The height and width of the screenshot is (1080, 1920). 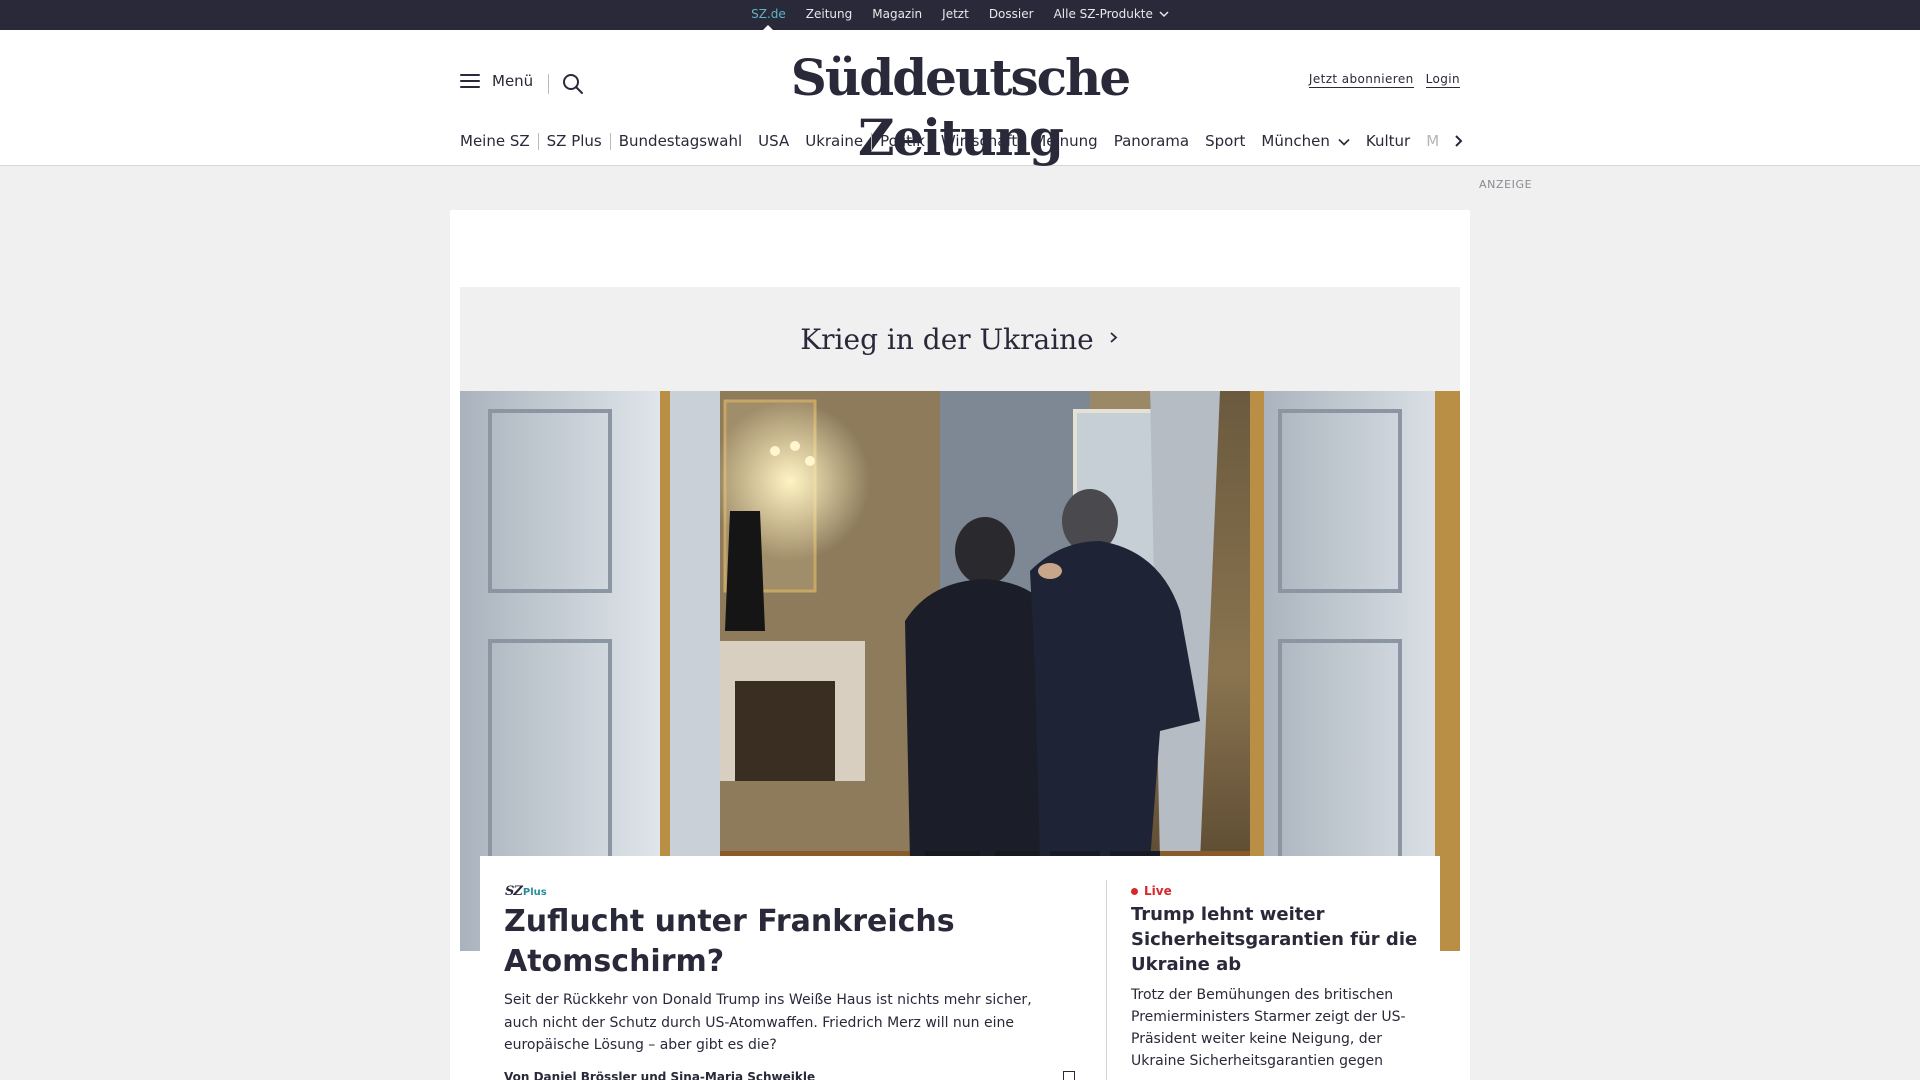 I want to click on header-divider, so click(x=548, y=84).